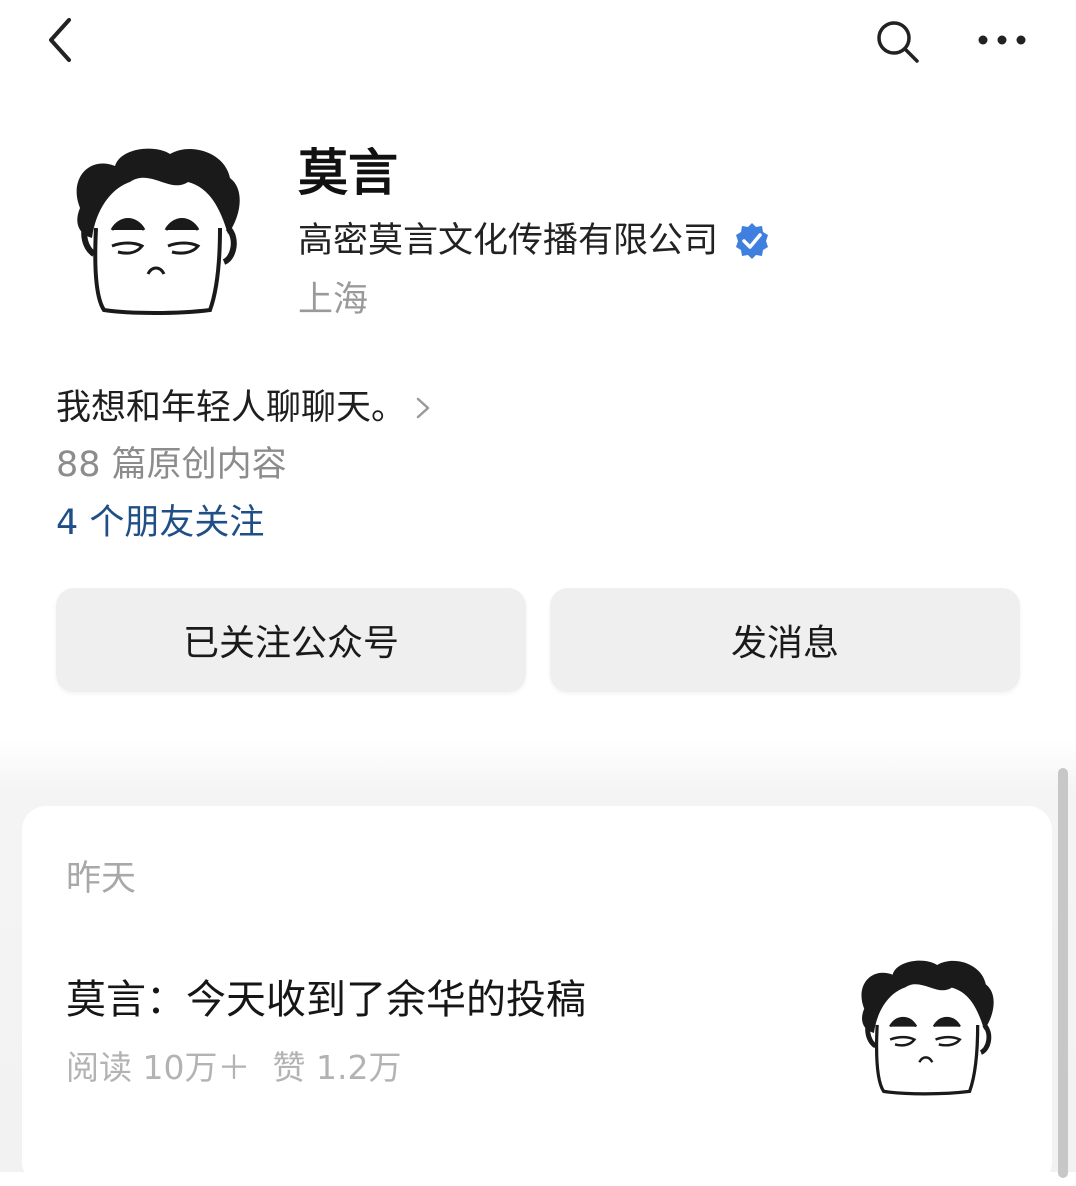 The image size is (1076, 1186). I want to click on back-button, so click(60, 40).